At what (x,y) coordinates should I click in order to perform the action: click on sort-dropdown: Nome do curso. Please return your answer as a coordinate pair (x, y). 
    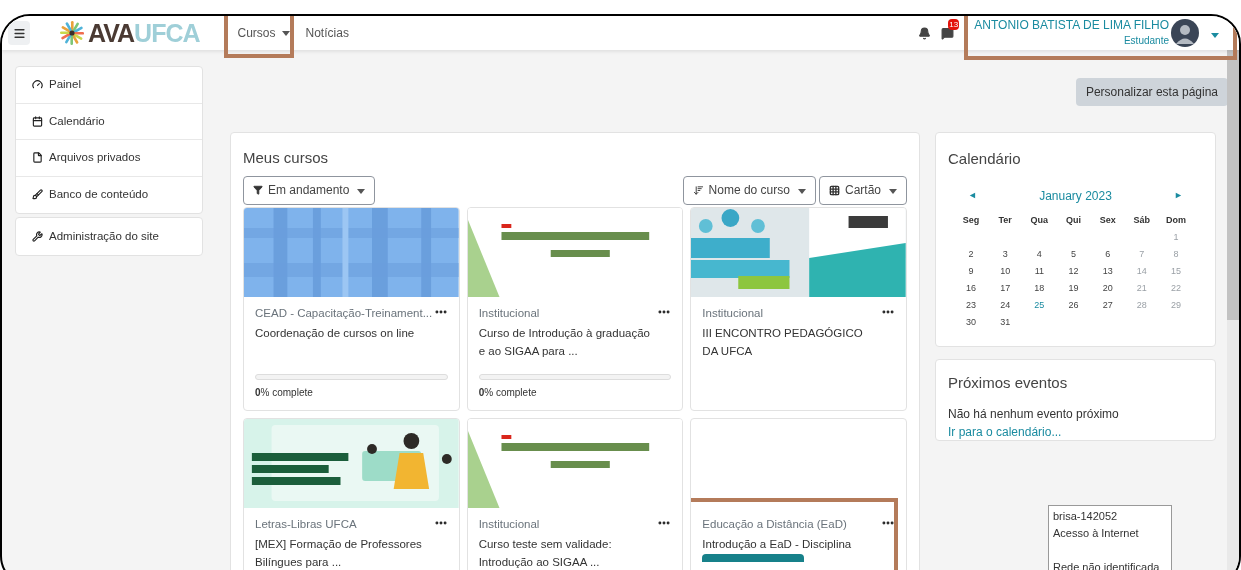
    Looking at the image, I should click on (749, 190).